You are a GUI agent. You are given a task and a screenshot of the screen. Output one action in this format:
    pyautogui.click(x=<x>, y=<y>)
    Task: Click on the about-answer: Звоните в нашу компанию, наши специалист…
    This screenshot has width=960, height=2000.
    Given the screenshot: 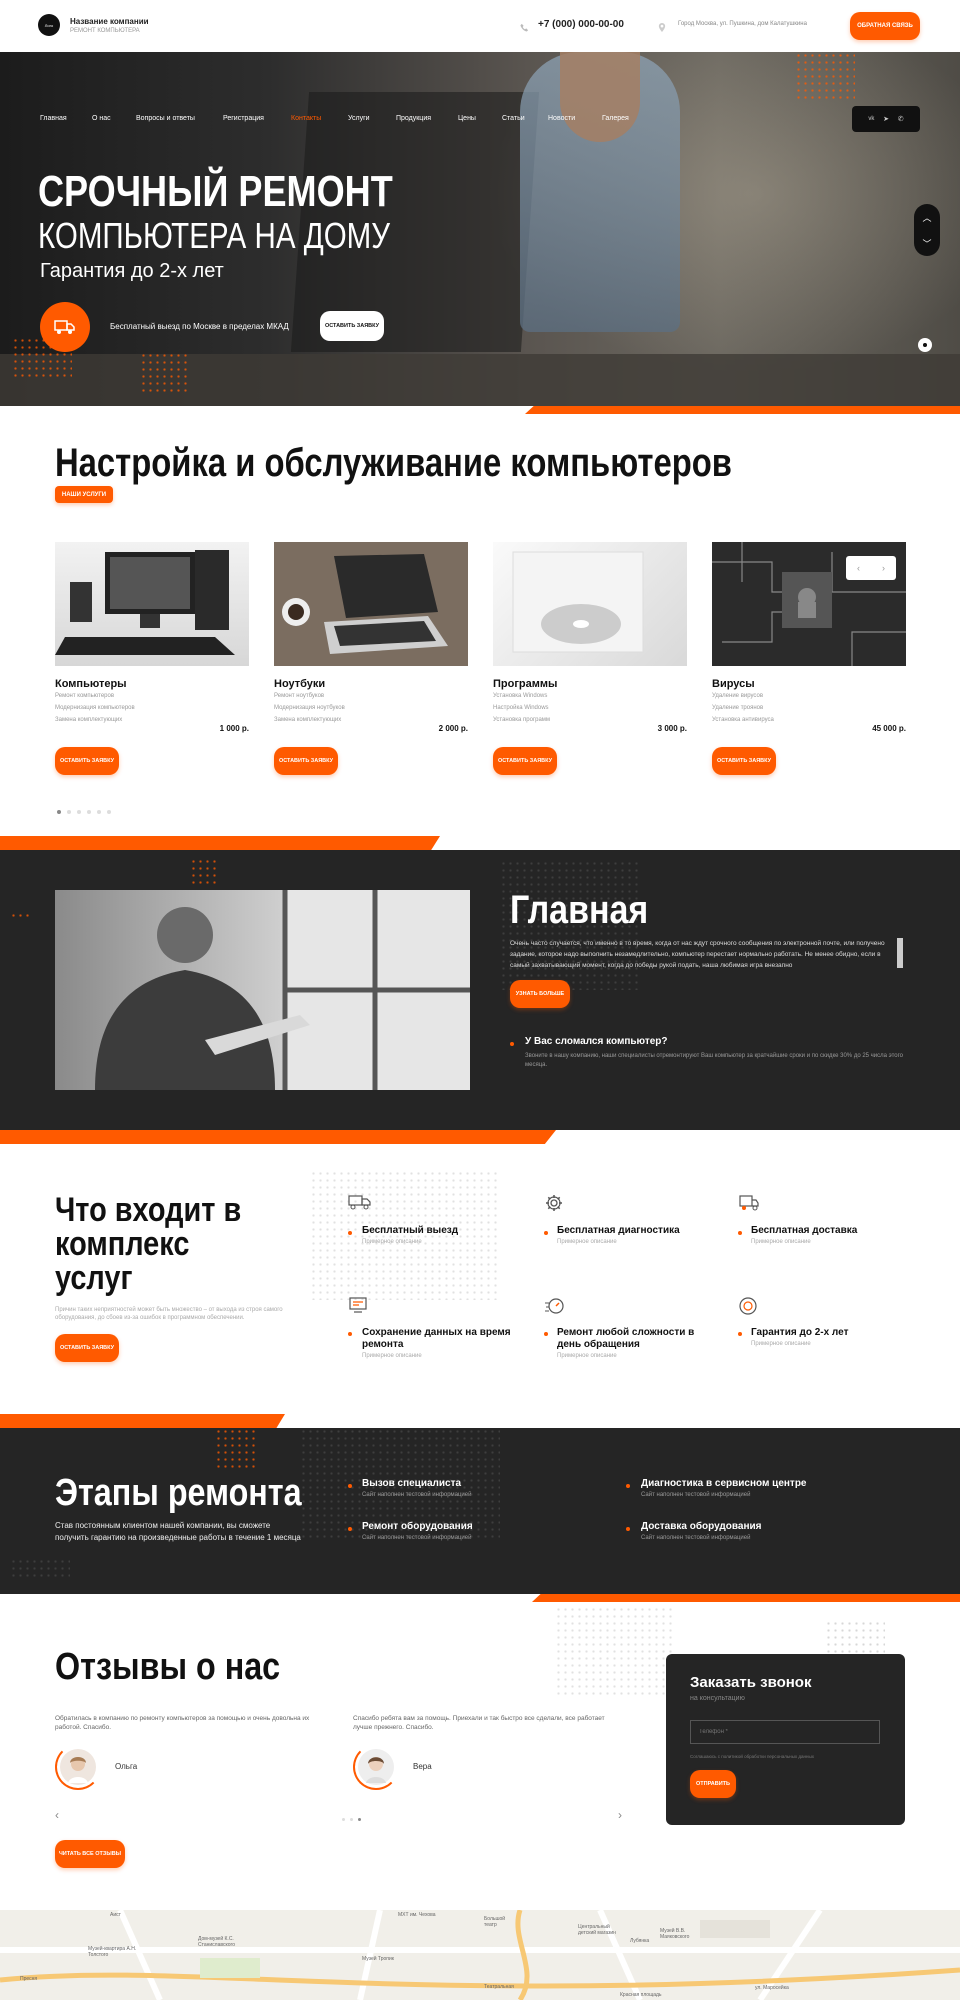 What is the action you would take?
    pyautogui.click(x=714, y=1060)
    